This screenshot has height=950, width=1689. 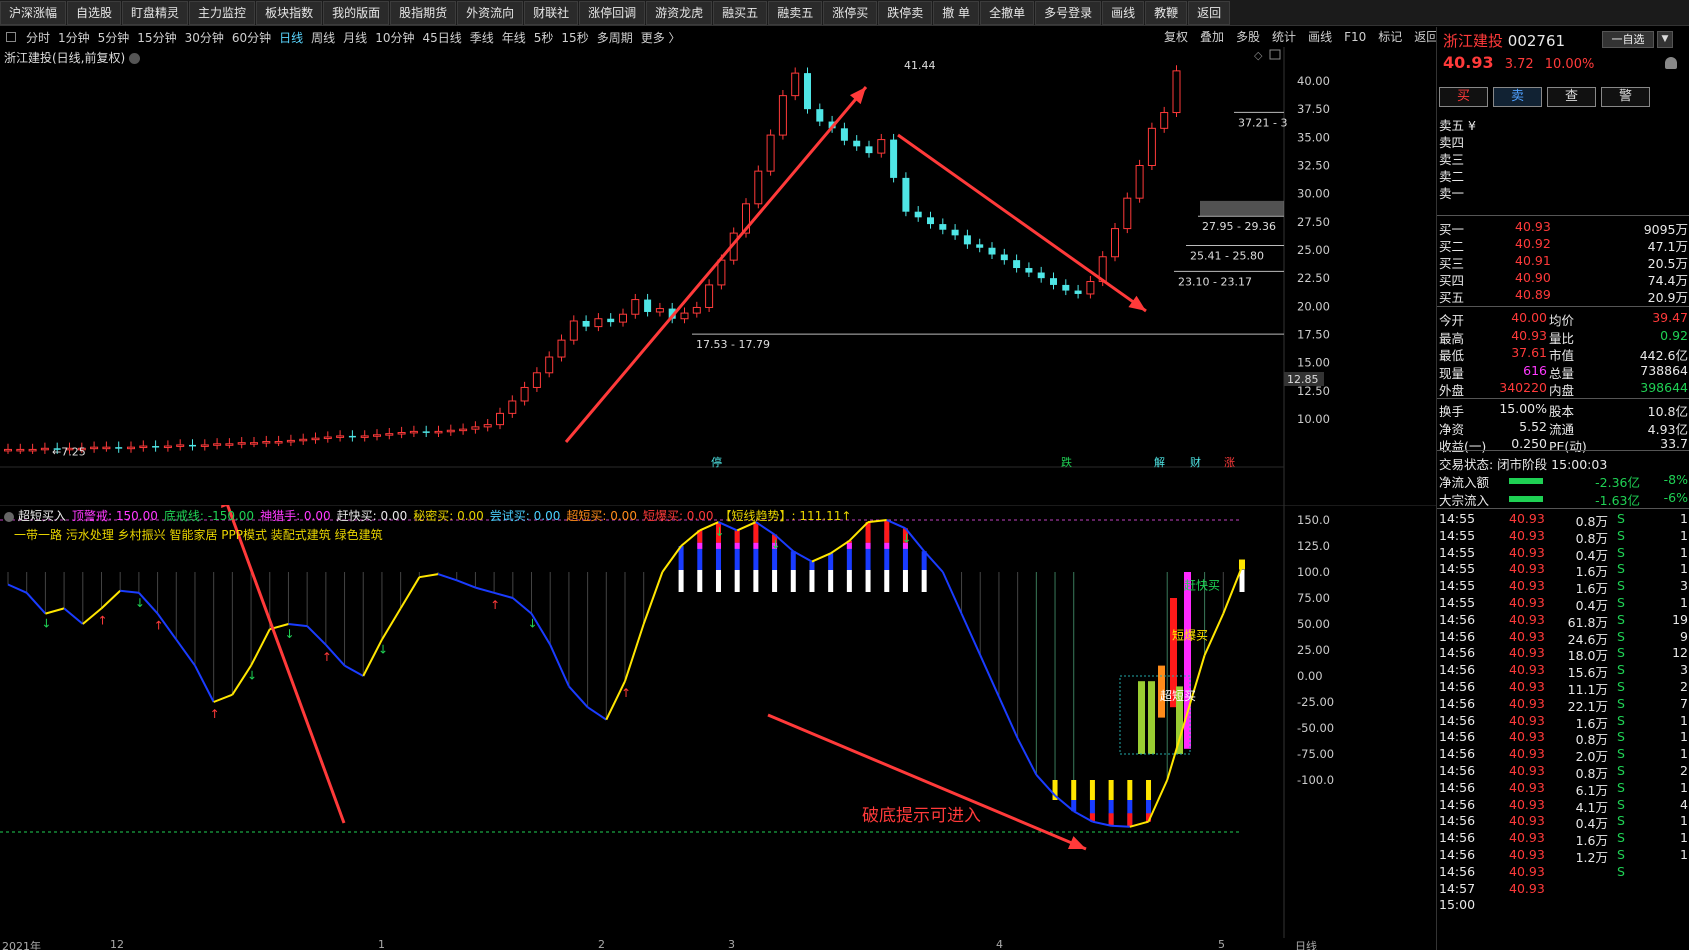 I want to click on toolbar-button-3: 主力监控, so click(x=222, y=13).